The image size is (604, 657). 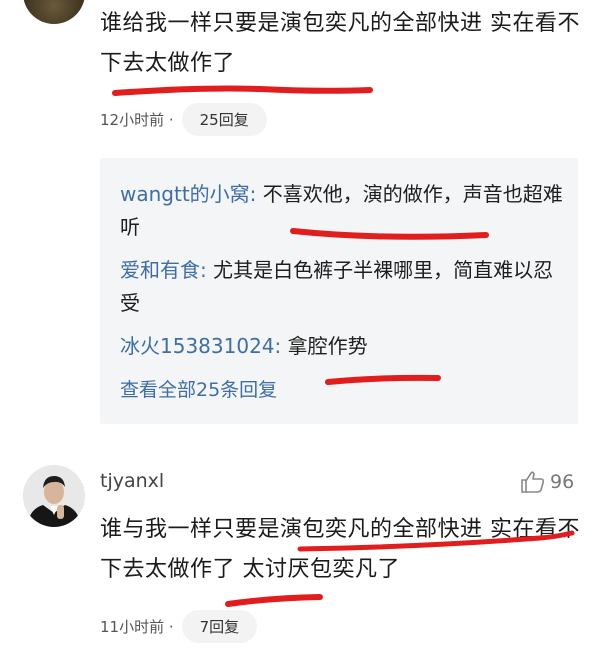 I want to click on reply-item: 冰火153831024: 拿腔作势, so click(x=342, y=346).